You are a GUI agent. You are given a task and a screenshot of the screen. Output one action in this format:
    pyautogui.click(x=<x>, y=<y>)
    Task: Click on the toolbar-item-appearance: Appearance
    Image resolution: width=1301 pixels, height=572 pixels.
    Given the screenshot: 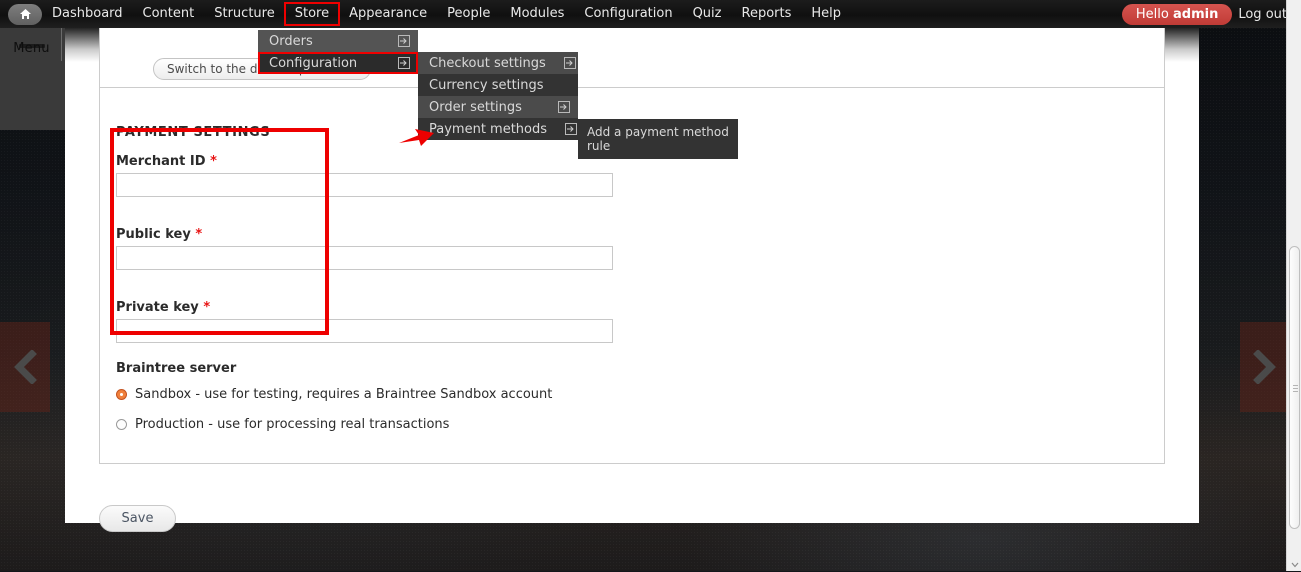 What is the action you would take?
    pyautogui.click(x=388, y=14)
    